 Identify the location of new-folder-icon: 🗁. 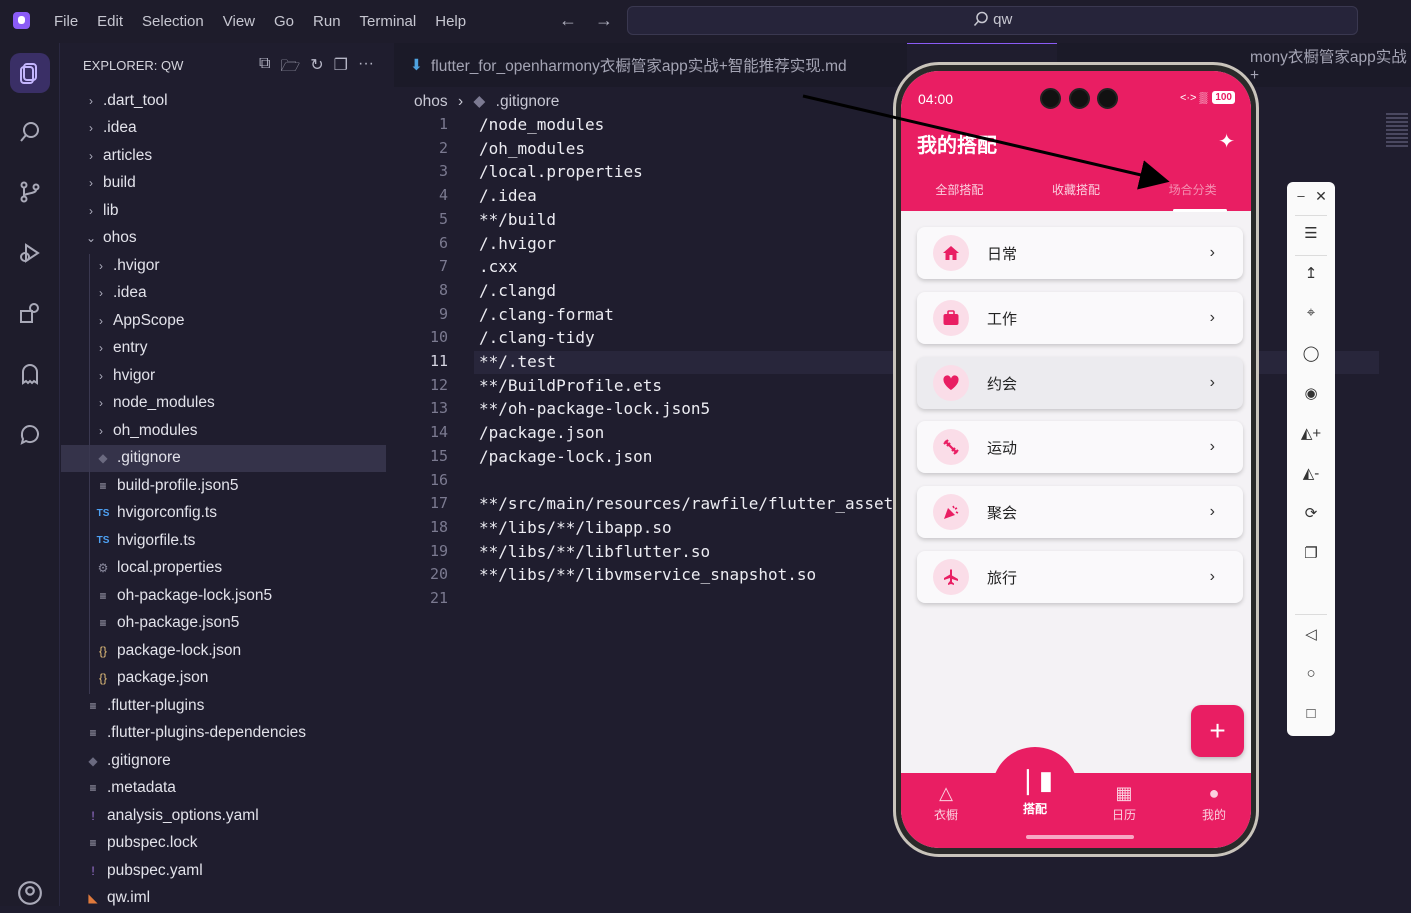
(290, 68).